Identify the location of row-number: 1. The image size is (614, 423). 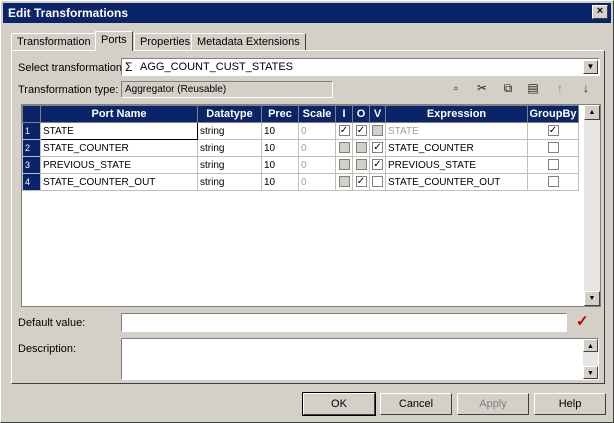
(31, 131).